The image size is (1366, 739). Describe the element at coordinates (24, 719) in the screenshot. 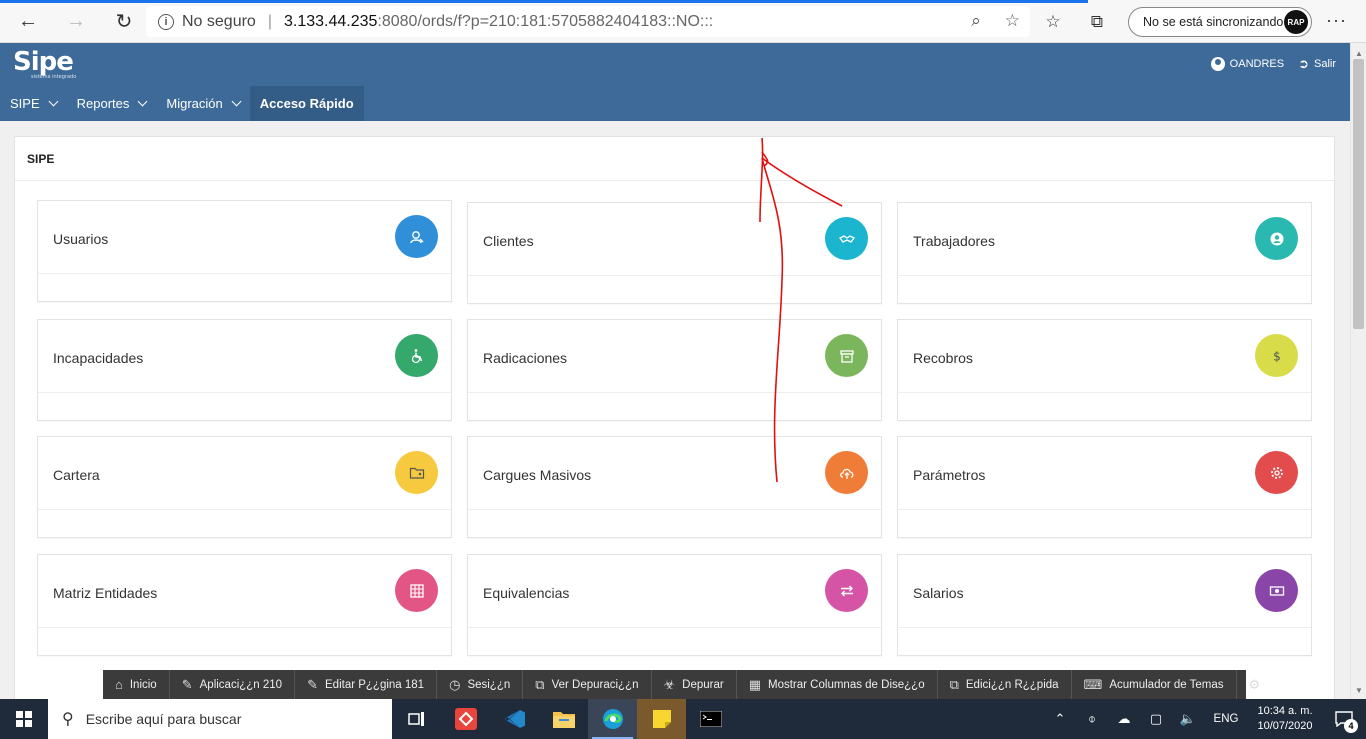

I see `start-button` at that location.